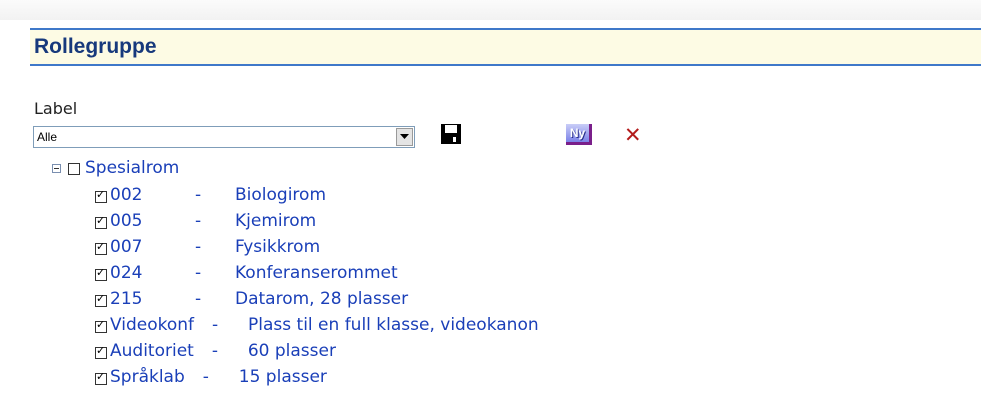  What do you see at coordinates (47, 137) in the screenshot?
I see `select-value: Alle` at bounding box center [47, 137].